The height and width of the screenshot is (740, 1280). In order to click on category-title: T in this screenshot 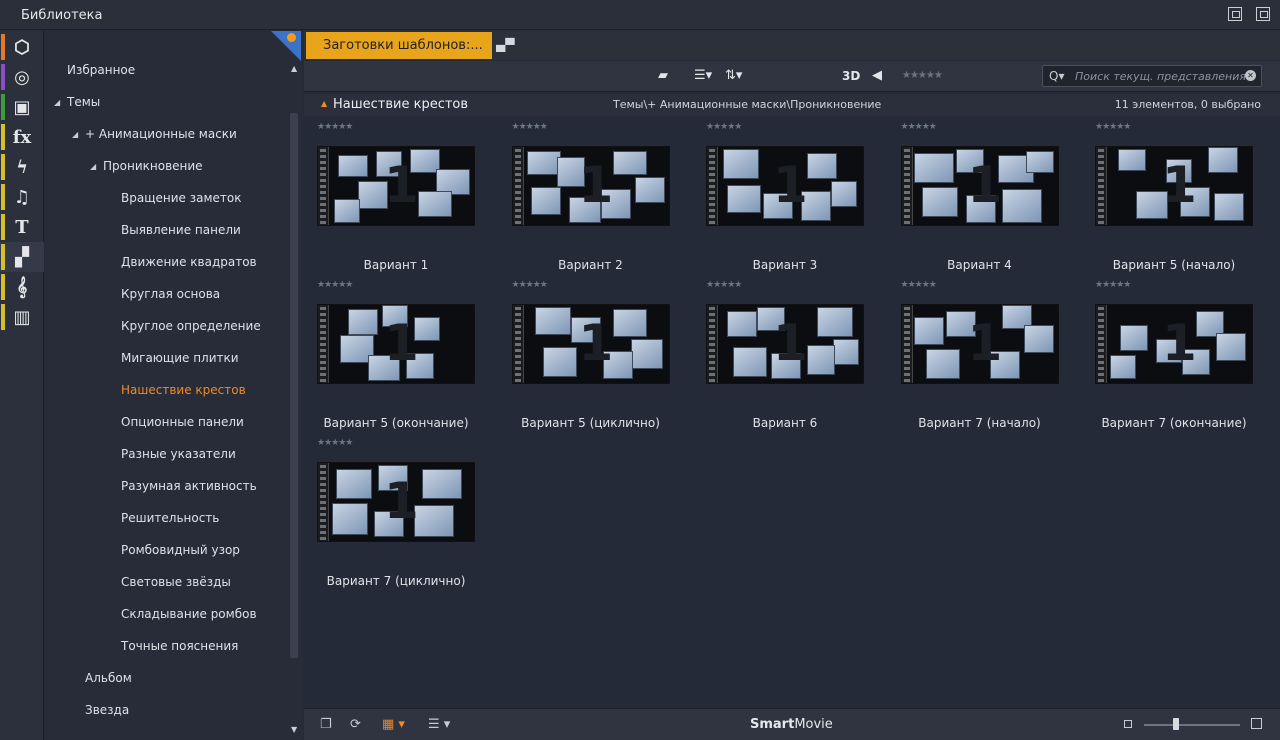, I will do `click(22, 227)`.